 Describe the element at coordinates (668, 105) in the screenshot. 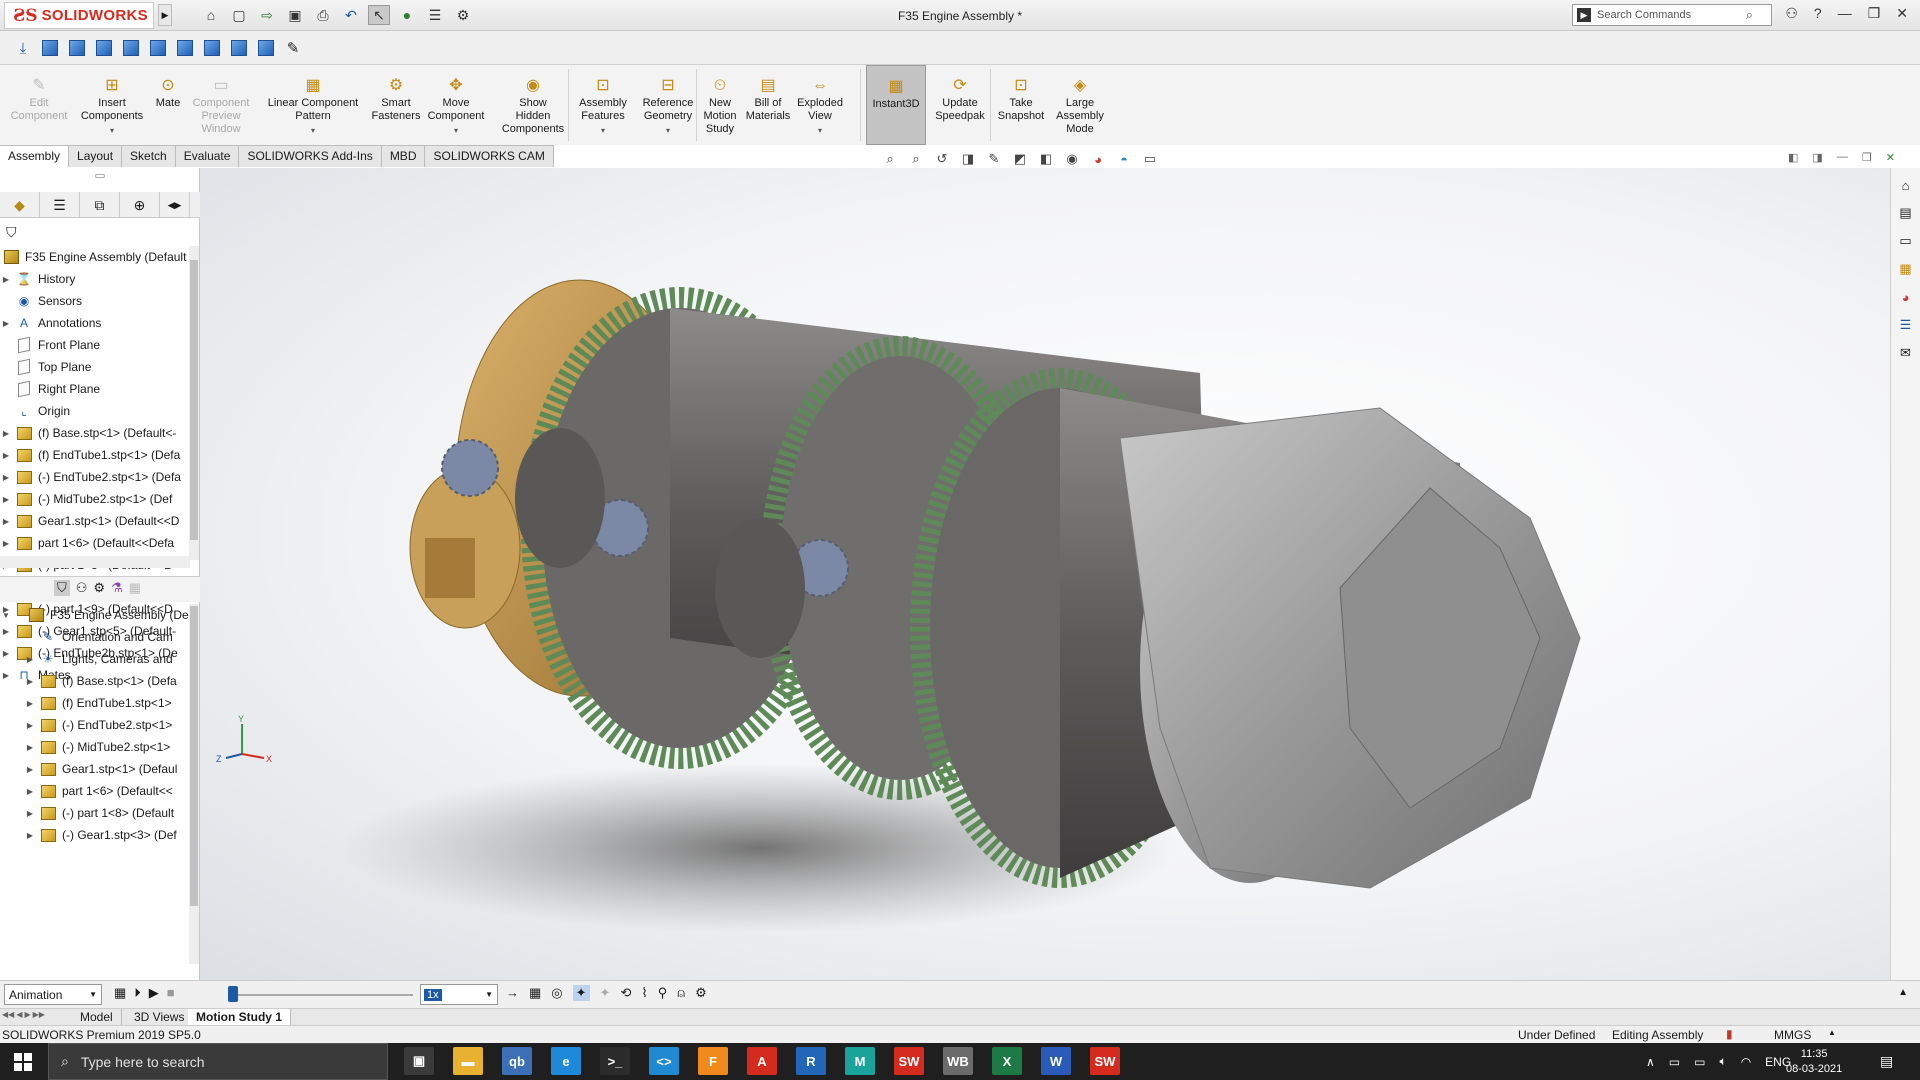

I see `reference-geometry-button: ⊟ Reference Geometry ▾` at that location.